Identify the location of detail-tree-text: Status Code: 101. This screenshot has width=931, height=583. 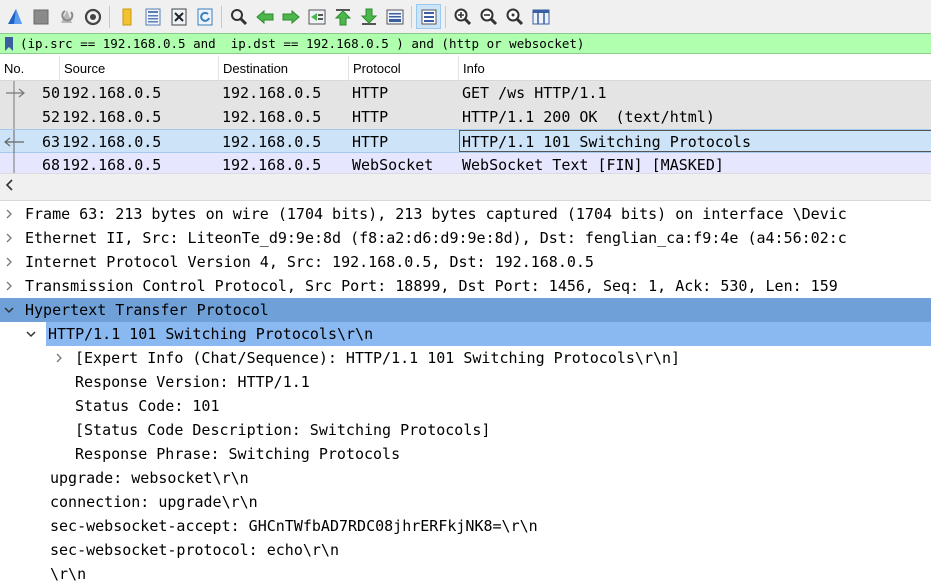
(147, 406).